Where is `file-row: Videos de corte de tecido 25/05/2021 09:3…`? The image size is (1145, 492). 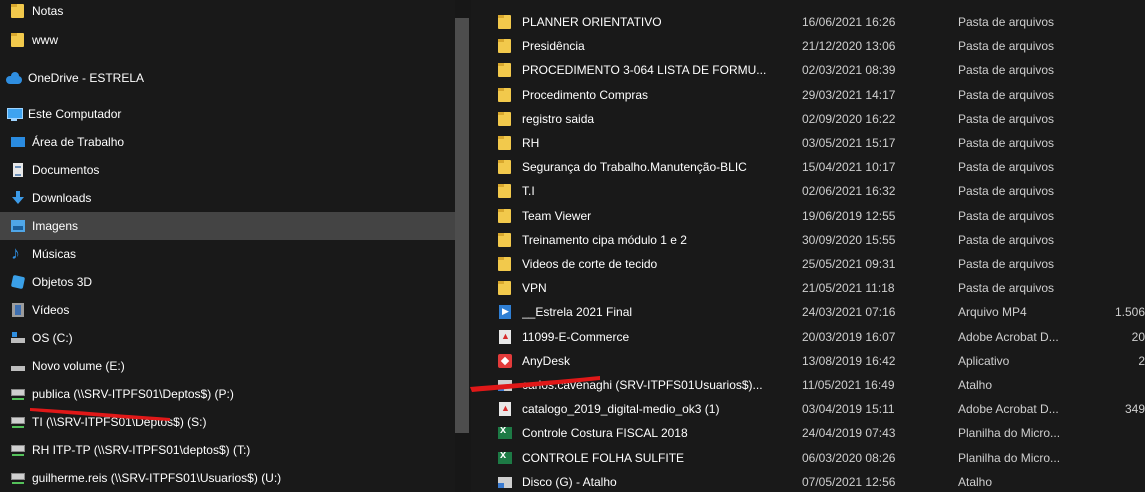
file-row: Videos de corte de tecido 25/05/2021 09:3… is located at coordinates (808, 264).